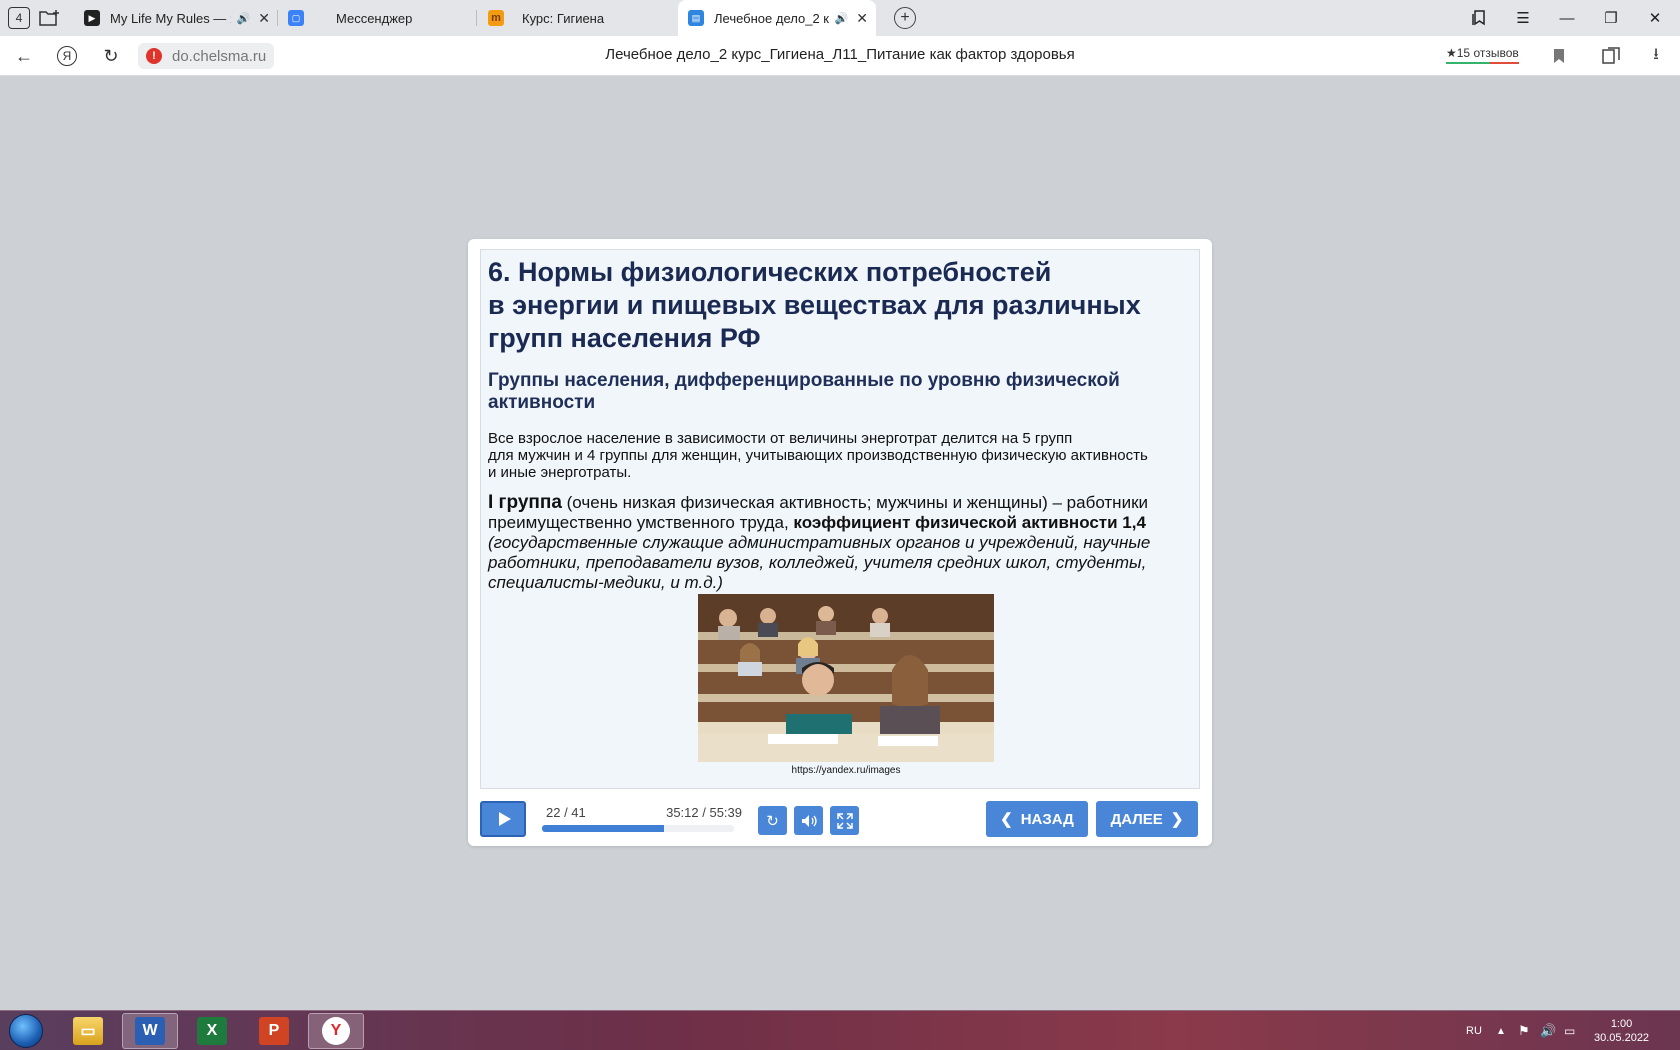 This screenshot has height=1050, width=1680. I want to click on progress-bar, so click(638, 828).